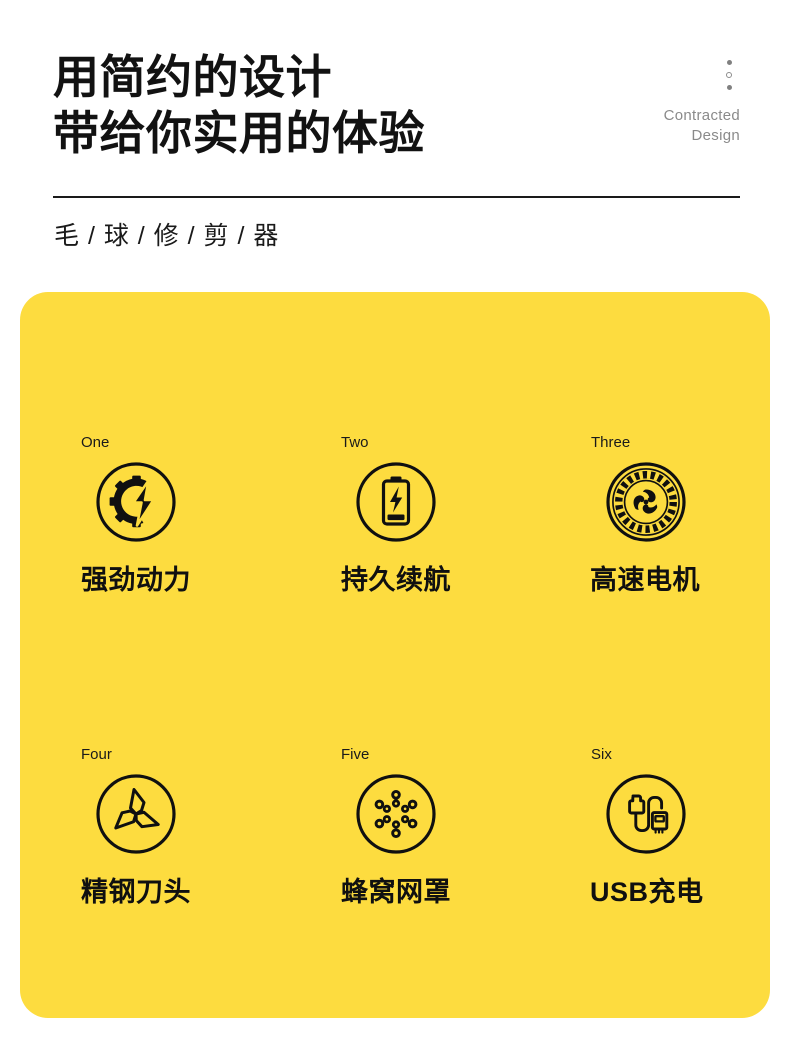 The image size is (790, 1052). Describe the element at coordinates (136, 892) in the screenshot. I see `feature-caption: 精钢刀头` at that location.